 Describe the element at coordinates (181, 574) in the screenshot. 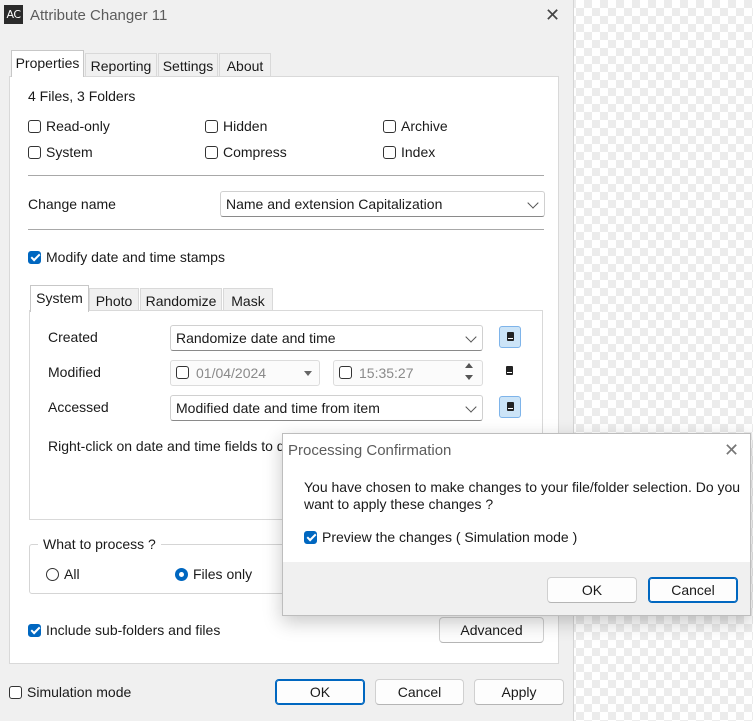

I see `radio-dot-selected` at that location.